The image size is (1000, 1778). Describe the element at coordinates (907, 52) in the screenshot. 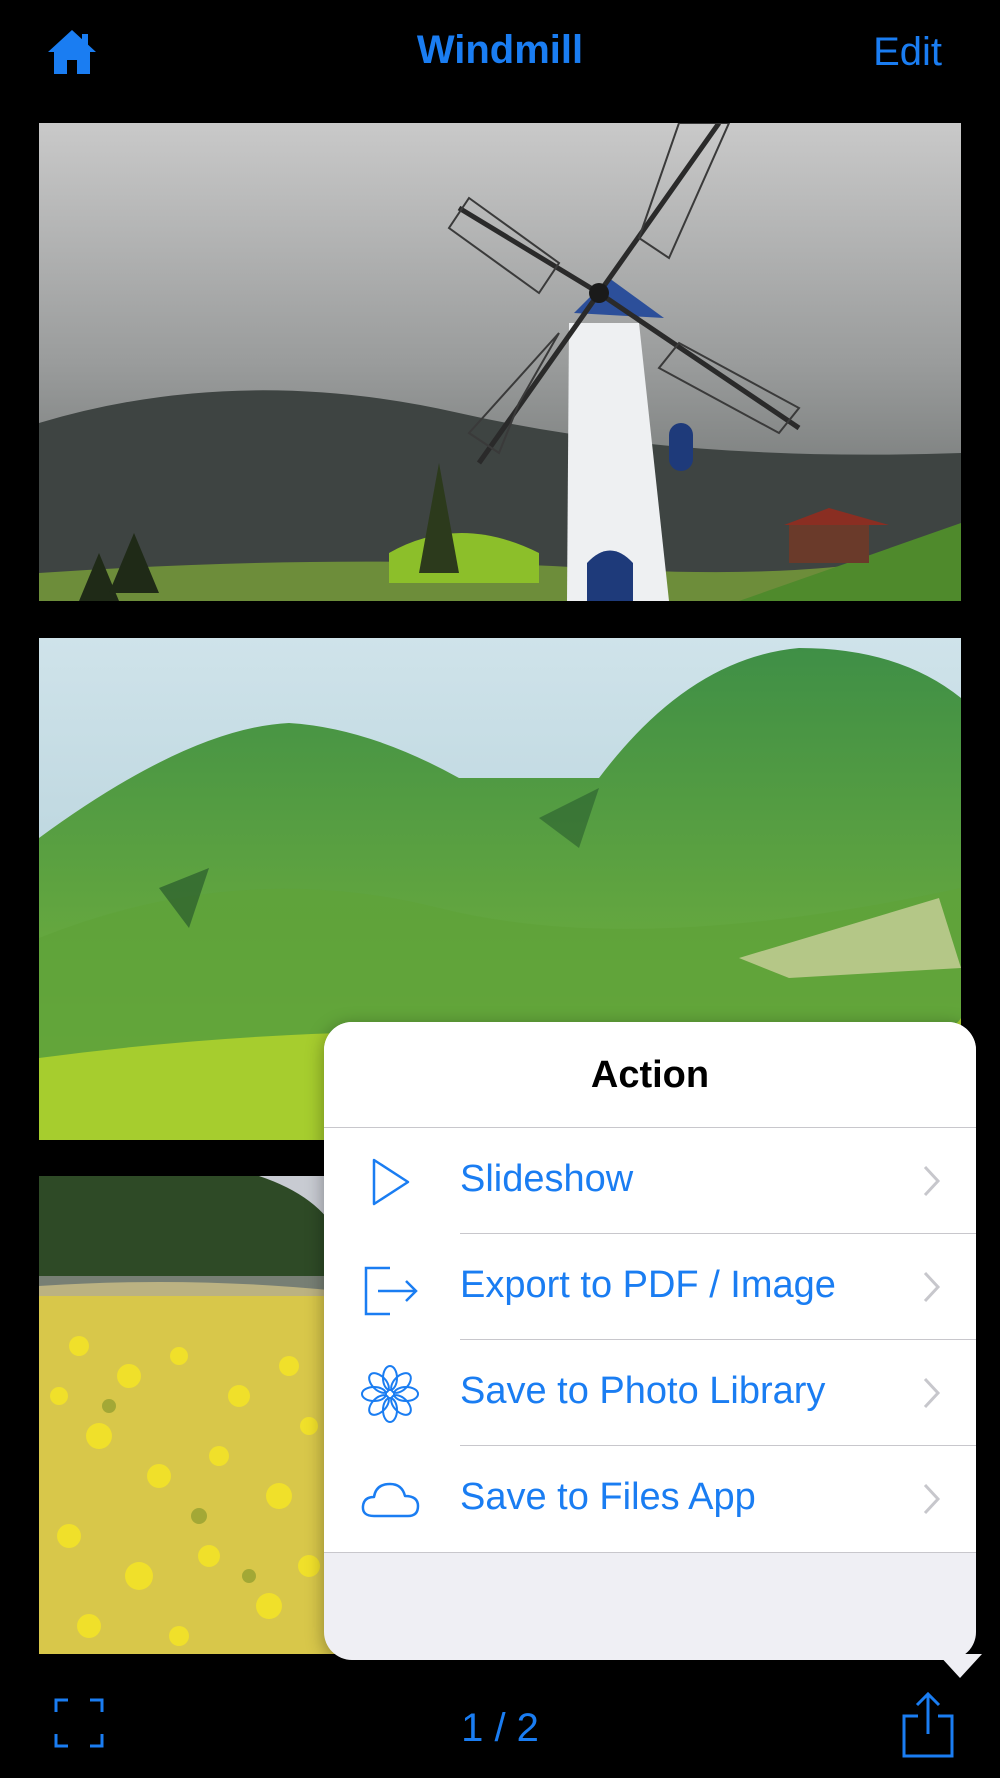

I see `edit-button: Edit` at that location.